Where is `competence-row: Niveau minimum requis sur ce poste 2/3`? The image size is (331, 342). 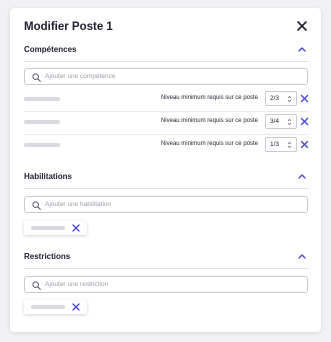 competence-row: Niveau minimum requis sur ce poste 2/3 is located at coordinates (166, 99).